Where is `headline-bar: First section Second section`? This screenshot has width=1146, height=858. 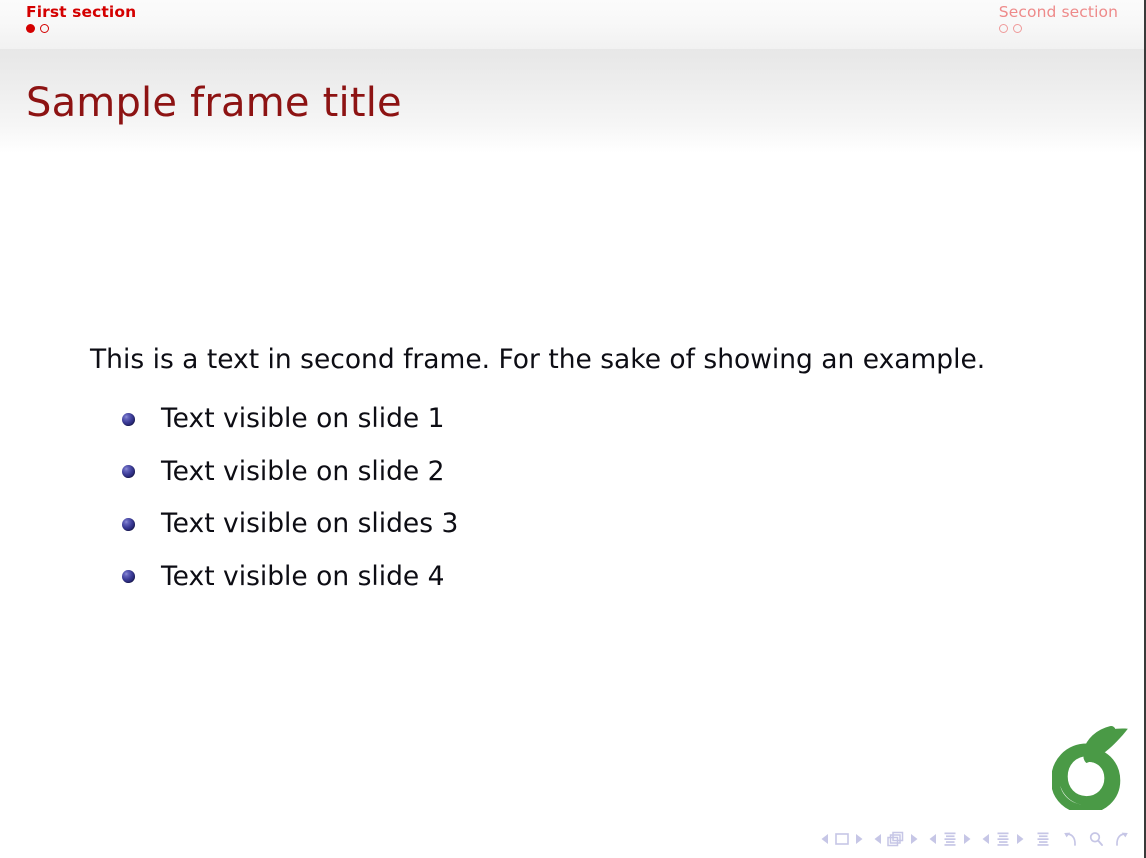
headline-bar: First section Second section is located at coordinates (572, 24).